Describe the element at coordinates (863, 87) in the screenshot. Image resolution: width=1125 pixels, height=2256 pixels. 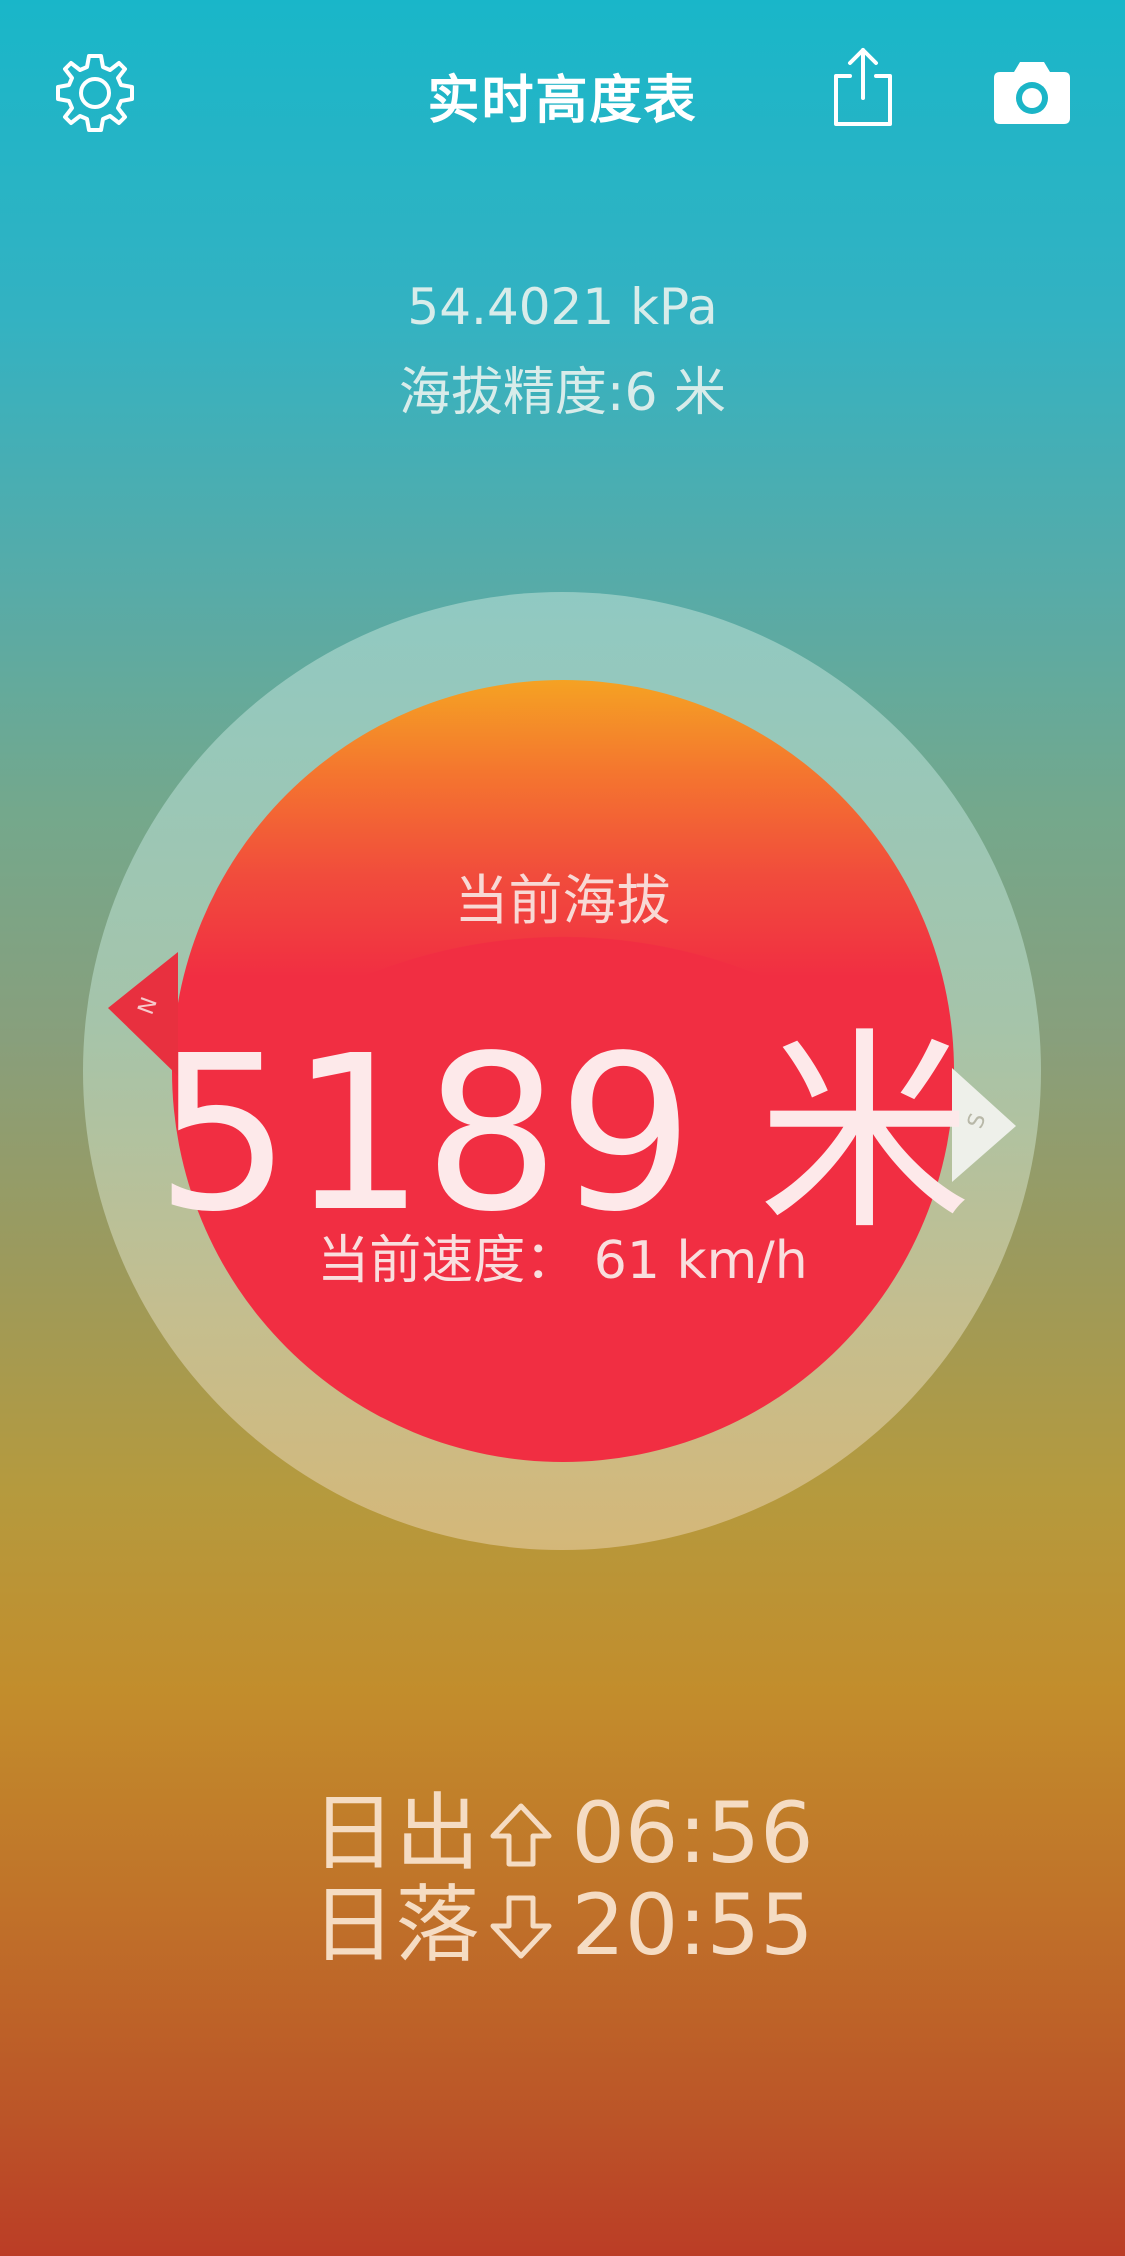
I see `share-icon` at that location.